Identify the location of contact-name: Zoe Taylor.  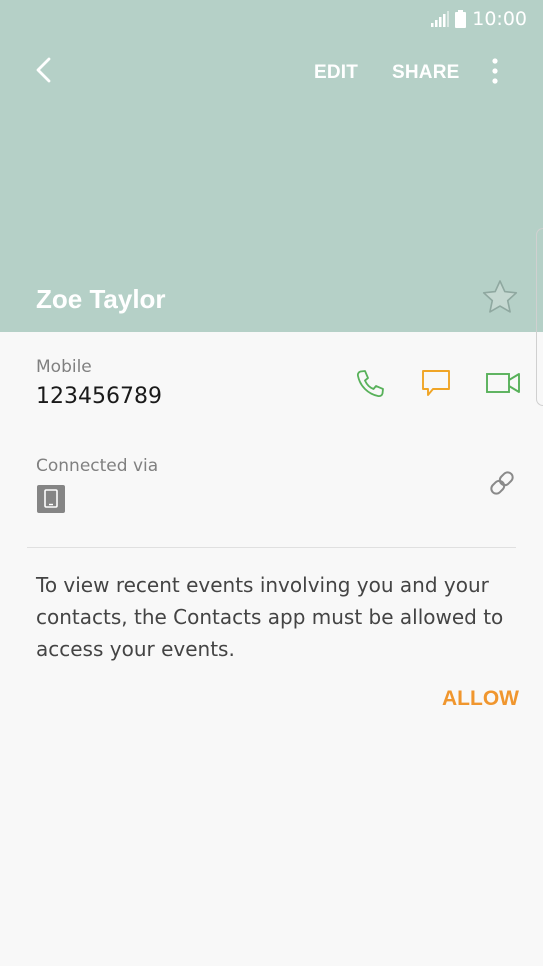
(101, 299).